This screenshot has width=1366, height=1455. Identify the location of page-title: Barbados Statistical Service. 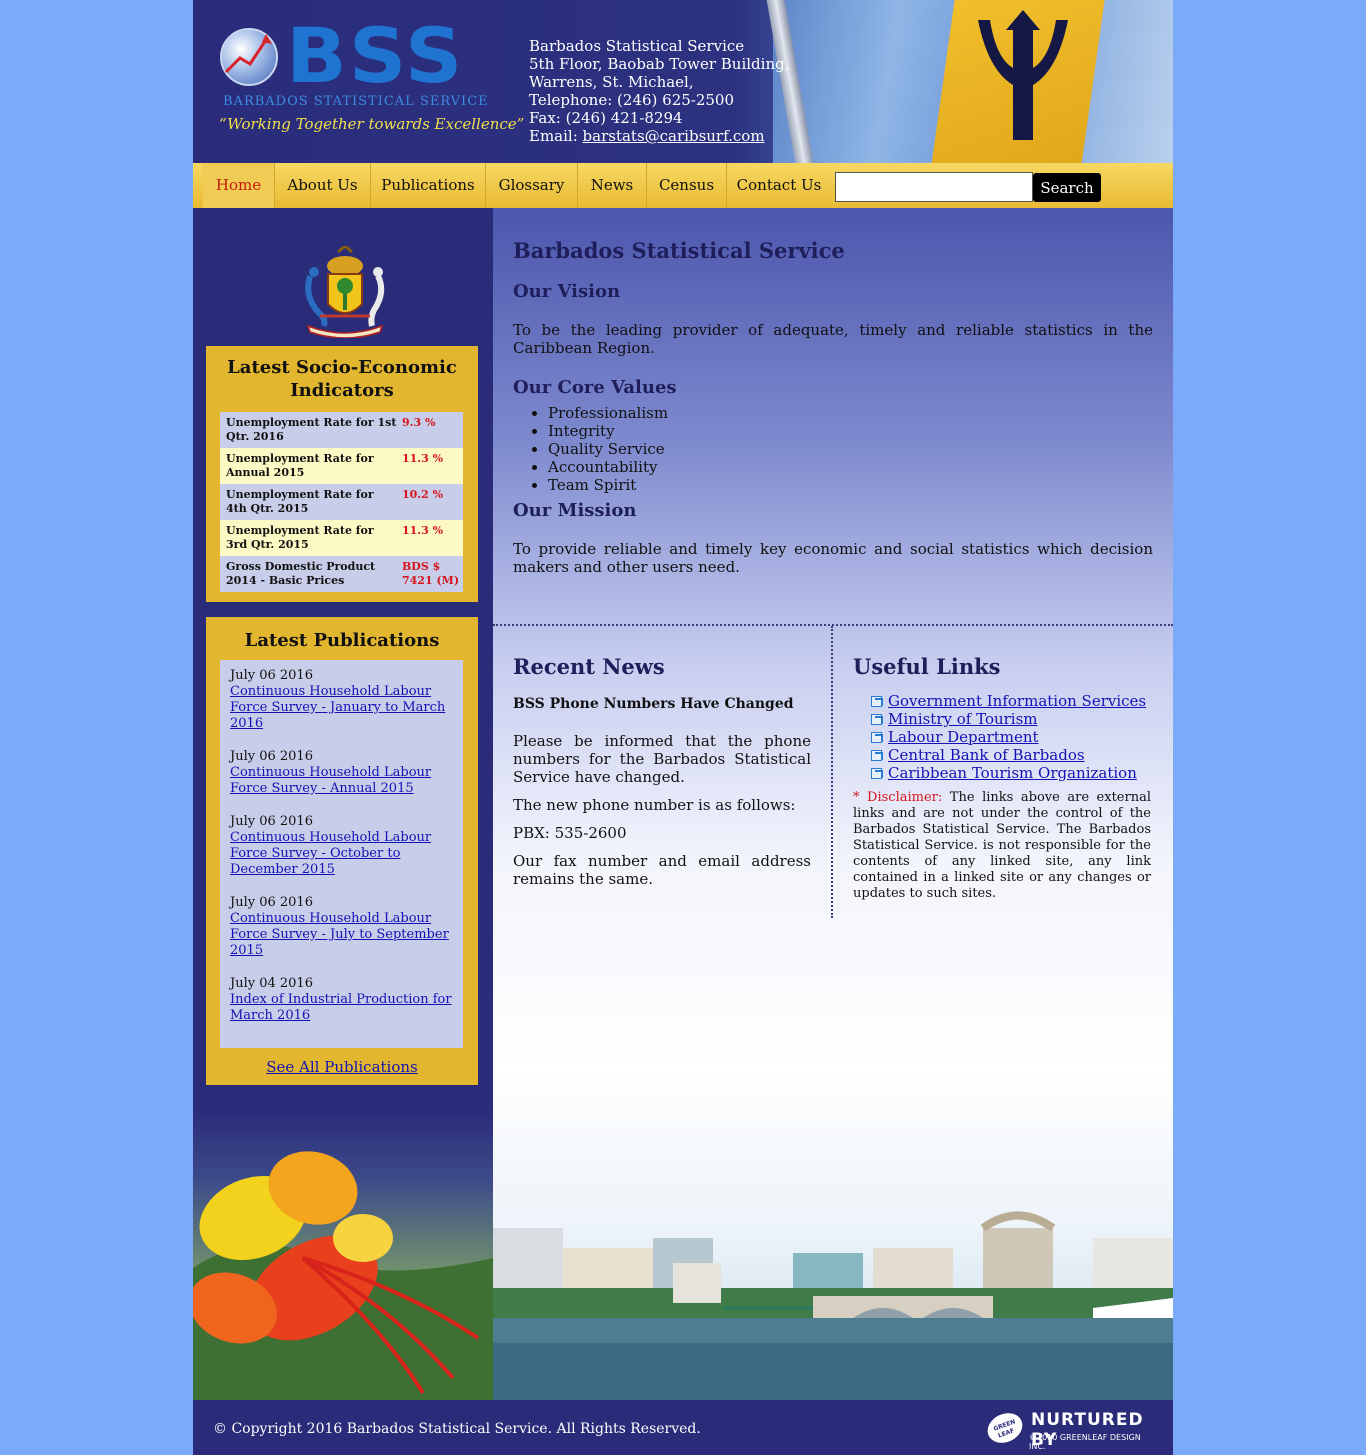
(679, 250).